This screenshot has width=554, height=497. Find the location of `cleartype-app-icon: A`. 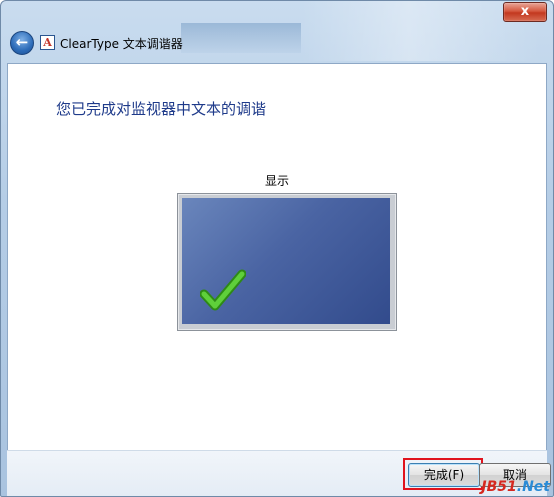

cleartype-app-icon: A is located at coordinates (47, 42).